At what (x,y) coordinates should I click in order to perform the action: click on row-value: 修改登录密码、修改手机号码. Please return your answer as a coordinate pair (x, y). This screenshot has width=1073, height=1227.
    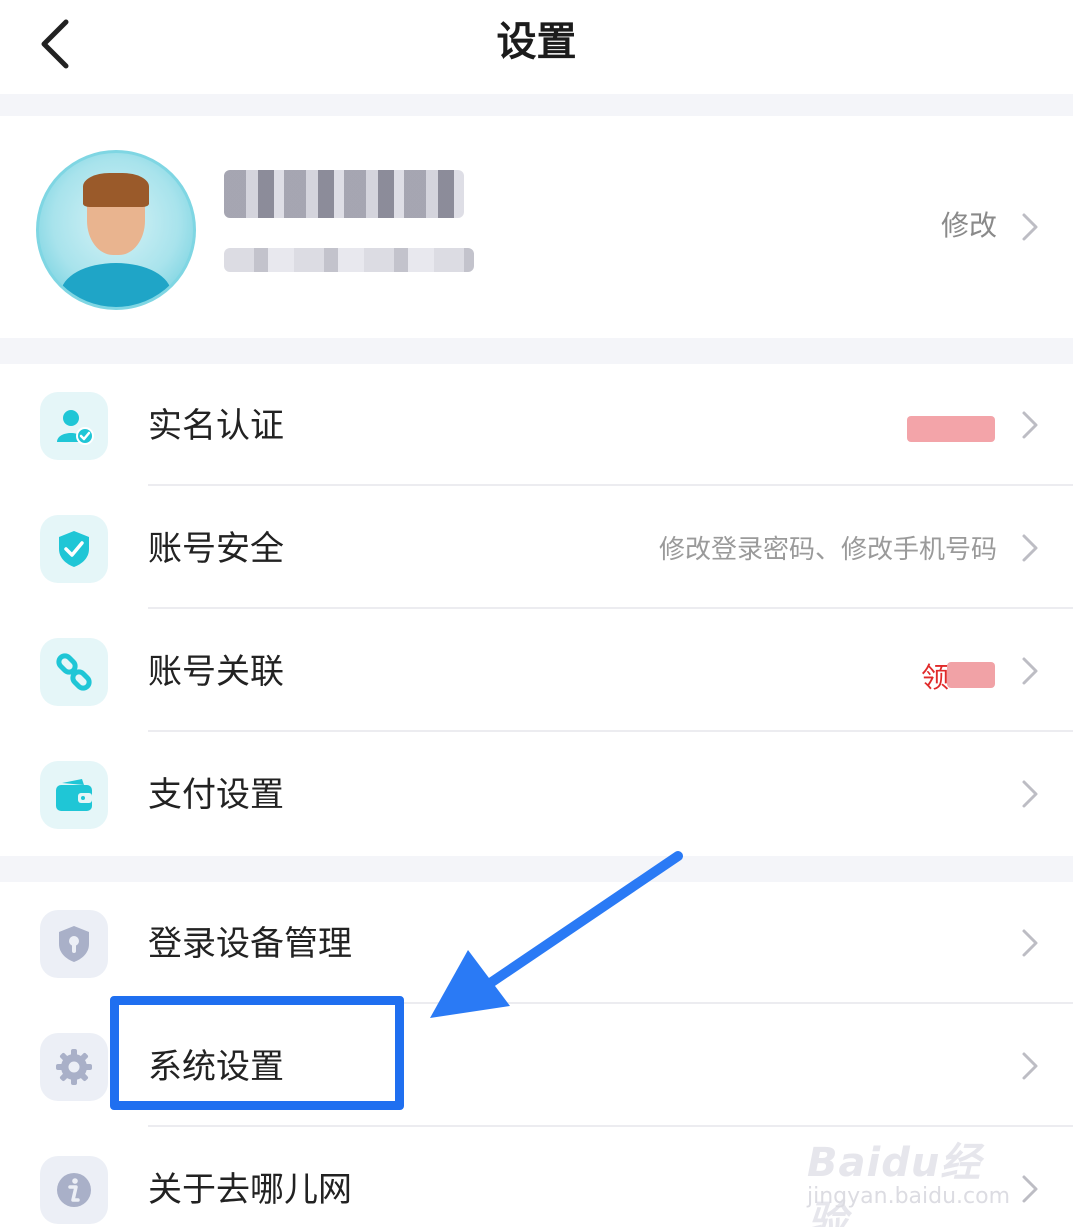
    Looking at the image, I should click on (827, 550).